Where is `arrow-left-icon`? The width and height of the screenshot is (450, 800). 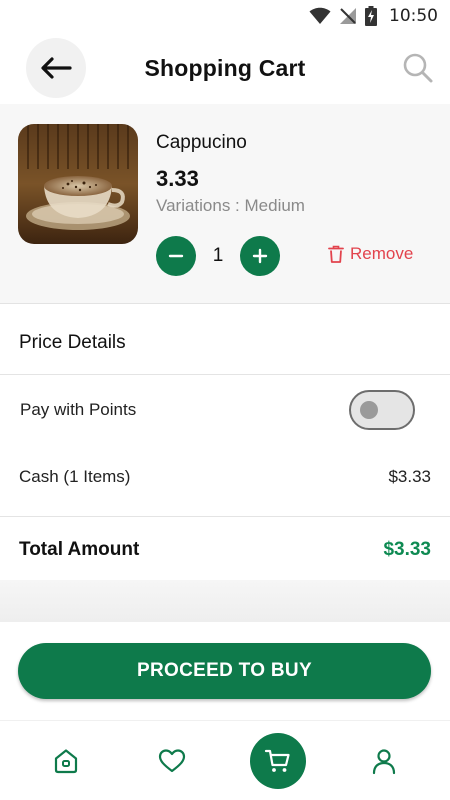 arrow-left-icon is located at coordinates (56, 68).